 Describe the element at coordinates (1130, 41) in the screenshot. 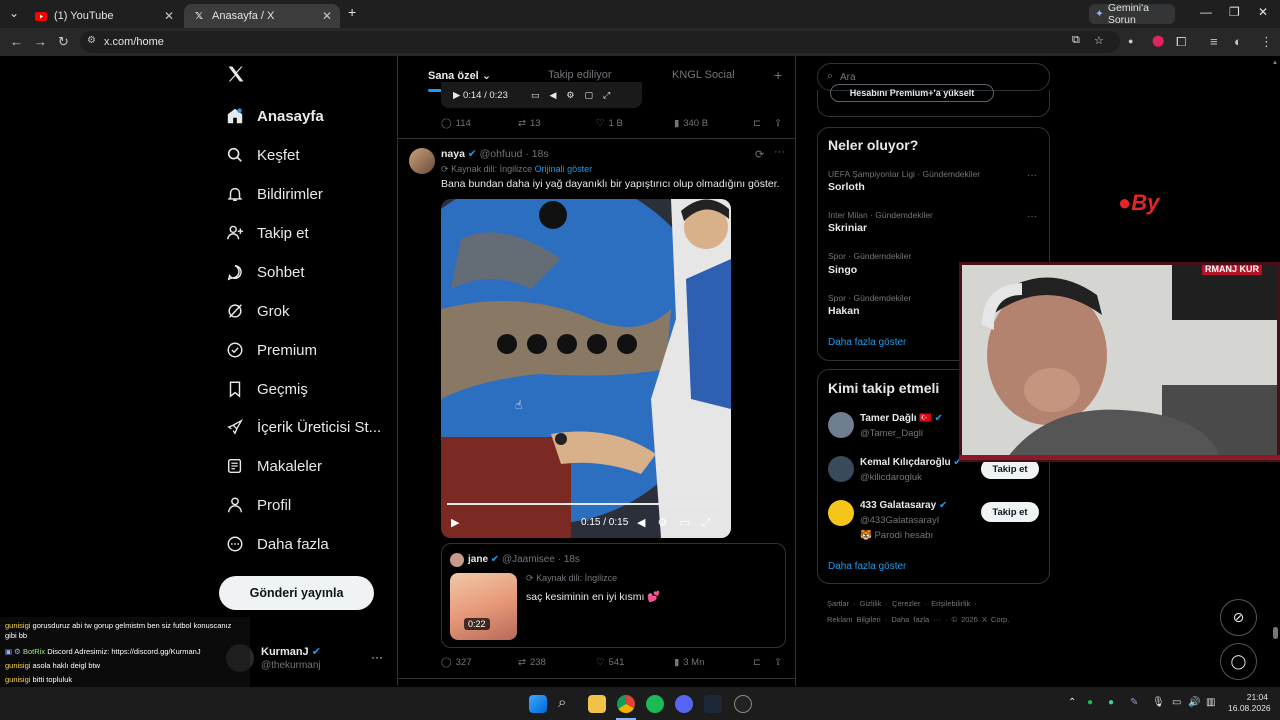

I see `extension-icon: ●` at that location.